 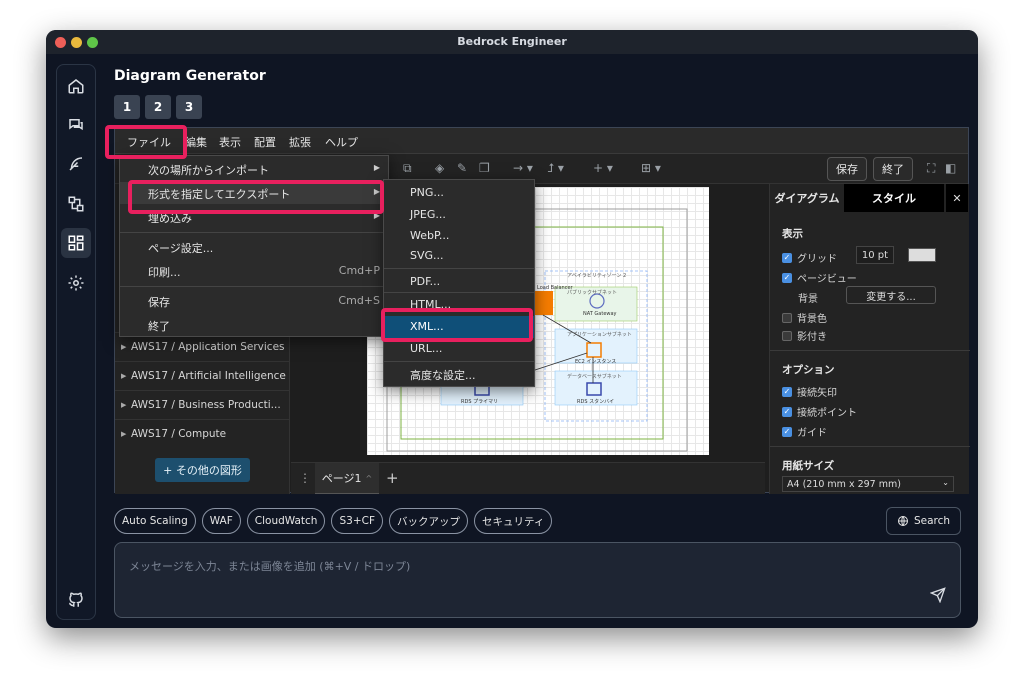 I want to click on exit-button: 終了, so click(x=893, y=169).